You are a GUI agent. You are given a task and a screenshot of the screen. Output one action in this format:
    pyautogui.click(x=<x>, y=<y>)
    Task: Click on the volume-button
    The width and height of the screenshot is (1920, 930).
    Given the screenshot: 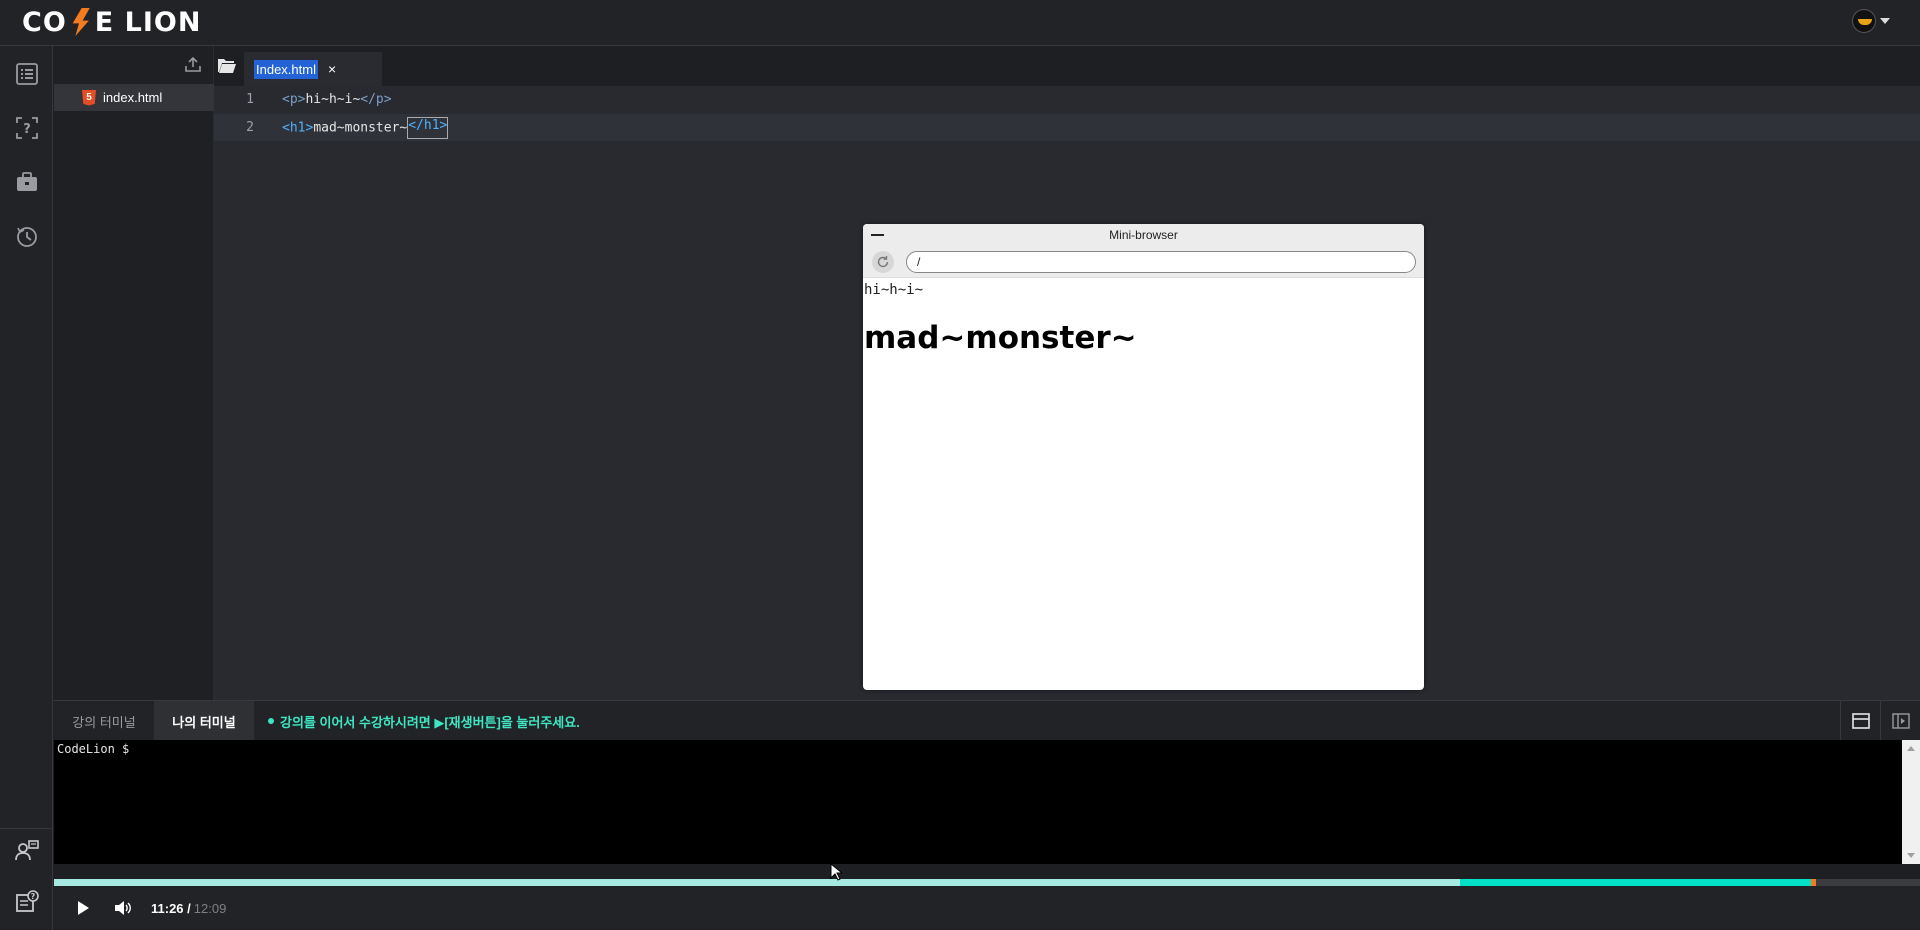 What is the action you would take?
    pyautogui.click(x=123, y=908)
    